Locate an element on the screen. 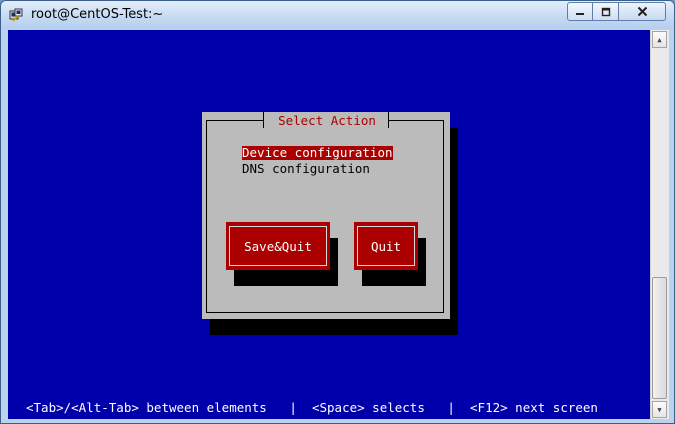 The image size is (675, 424). menu-item-dns-configuration: DNS configuration is located at coordinates (306, 169).